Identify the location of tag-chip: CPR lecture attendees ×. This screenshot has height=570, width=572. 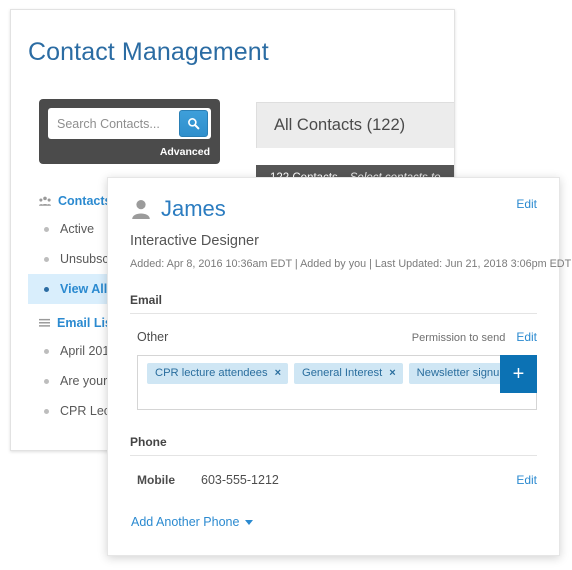
(217, 373).